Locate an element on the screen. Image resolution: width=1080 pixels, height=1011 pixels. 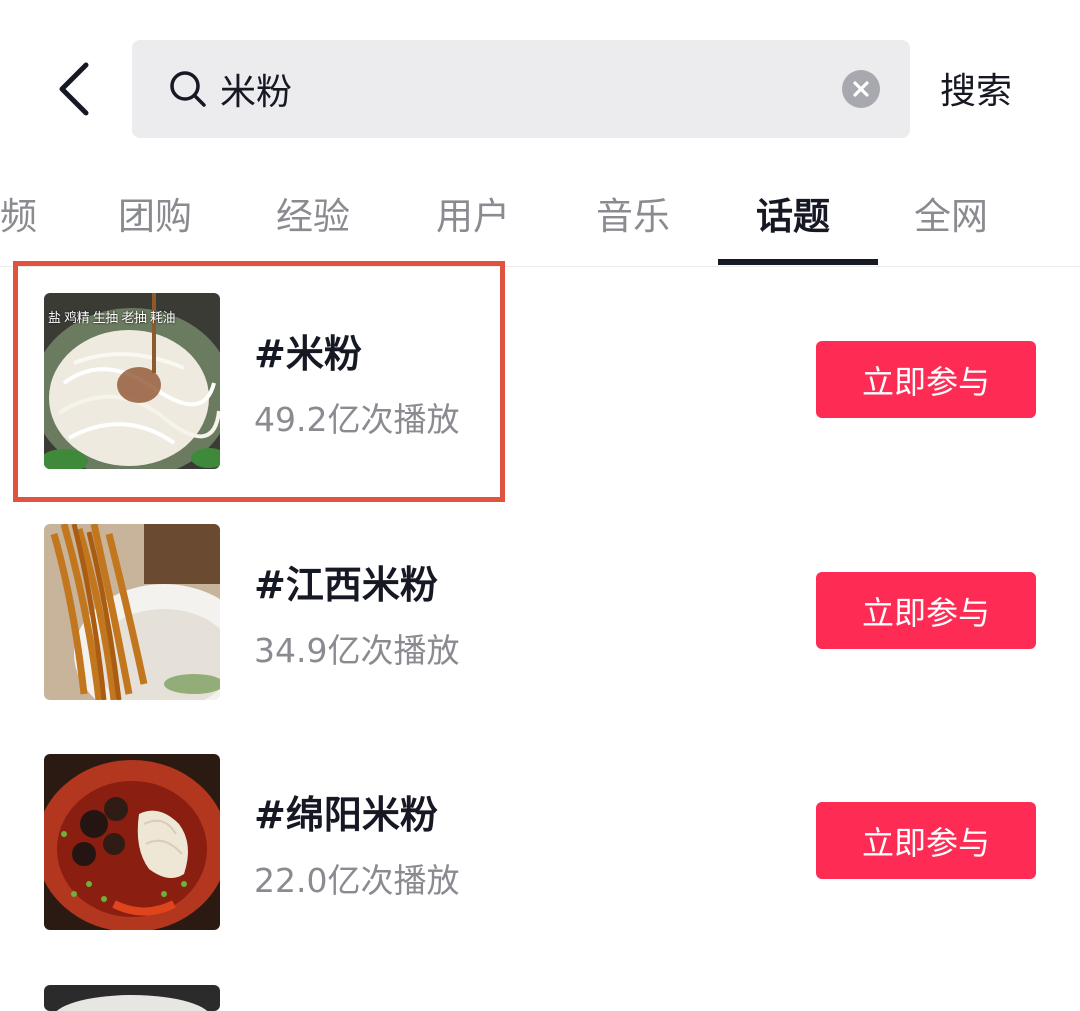
search-category-tabs: 频 团购 经验 用户 音乐 话题 全网 is located at coordinates (540, 213).